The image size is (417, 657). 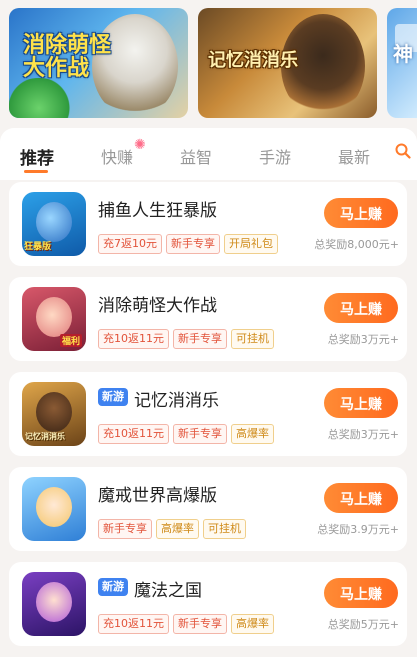 I want to click on warrior-character-image, so click(x=54, y=412).